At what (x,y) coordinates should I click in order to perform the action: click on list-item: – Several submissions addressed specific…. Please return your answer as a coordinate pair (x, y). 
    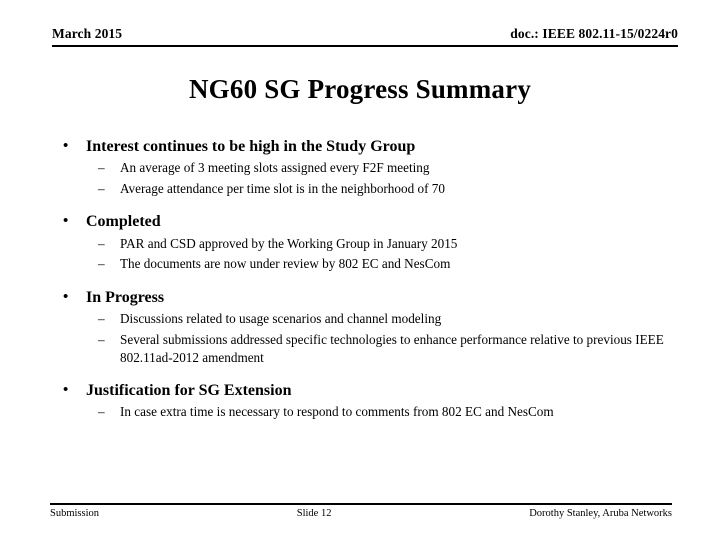
    Looking at the image, I should click on (370, 349).